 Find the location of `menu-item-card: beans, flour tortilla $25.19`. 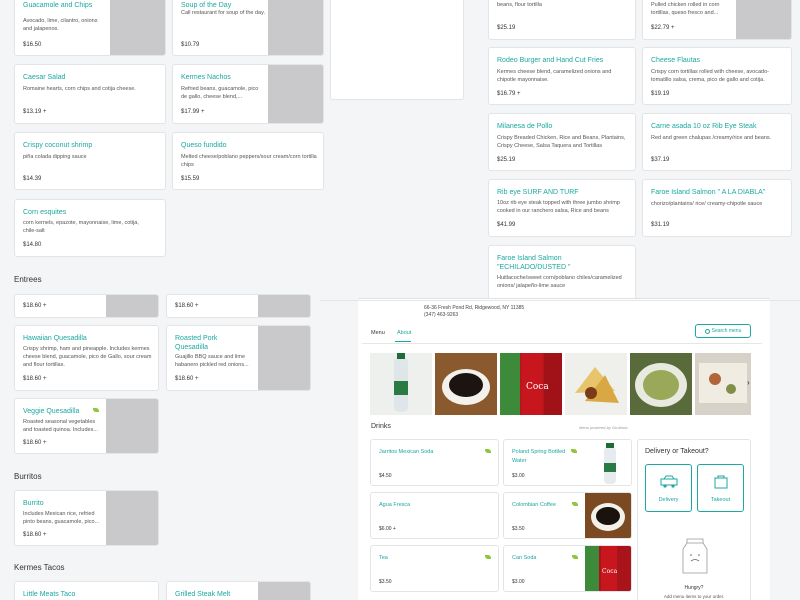

menu-item-card: beans, flour tortilla $25.19 is located at coordinates (562, 20).